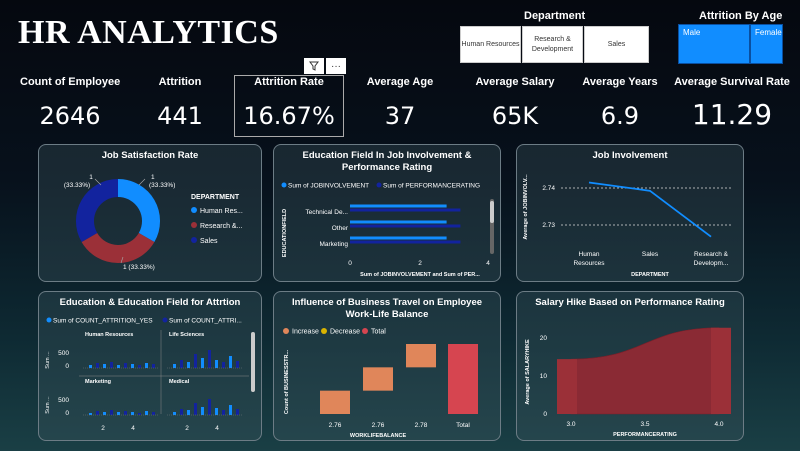 The height and width of the screenshot is (451, 800). I want to click on legend-item-total: Total, so click(378, 332).